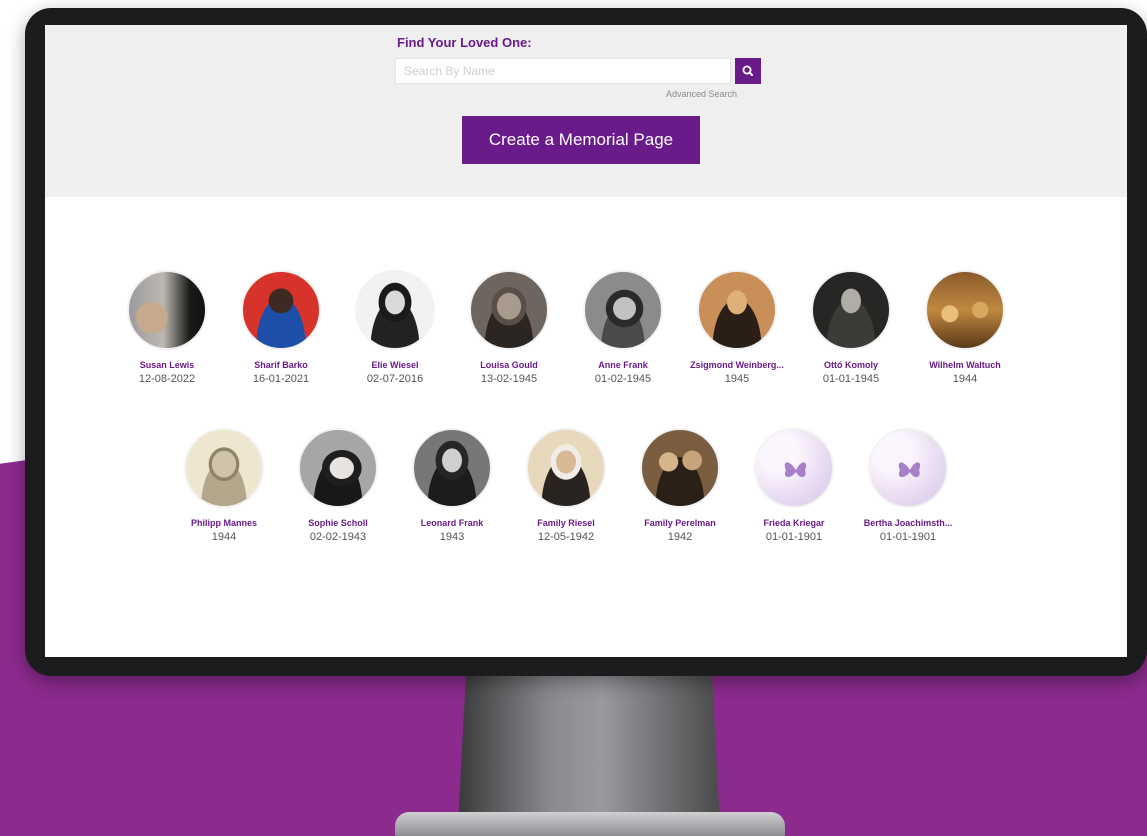 Image resolution: width=1147 pixels, height=836 pixels. I want to click on memorial-card: Anne Frank 01-02-1945, so click(623, 327).